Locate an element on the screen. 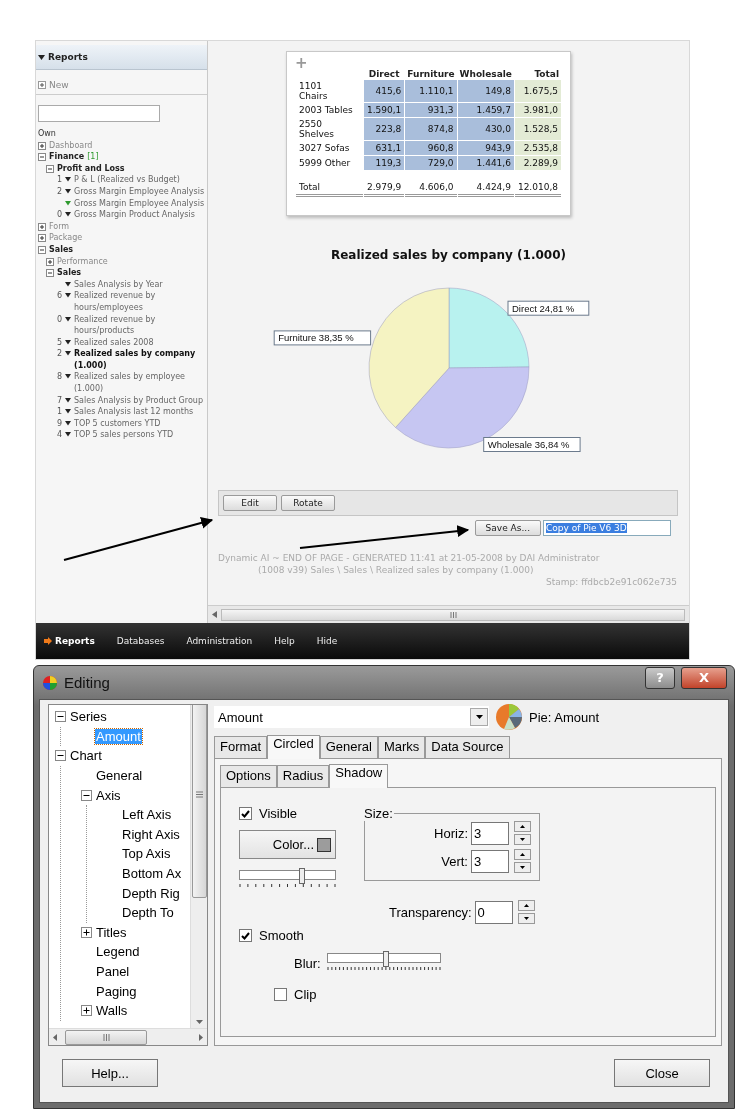 The image size is (739, 1109). triangle-icon is located at coordinates (41, 57).